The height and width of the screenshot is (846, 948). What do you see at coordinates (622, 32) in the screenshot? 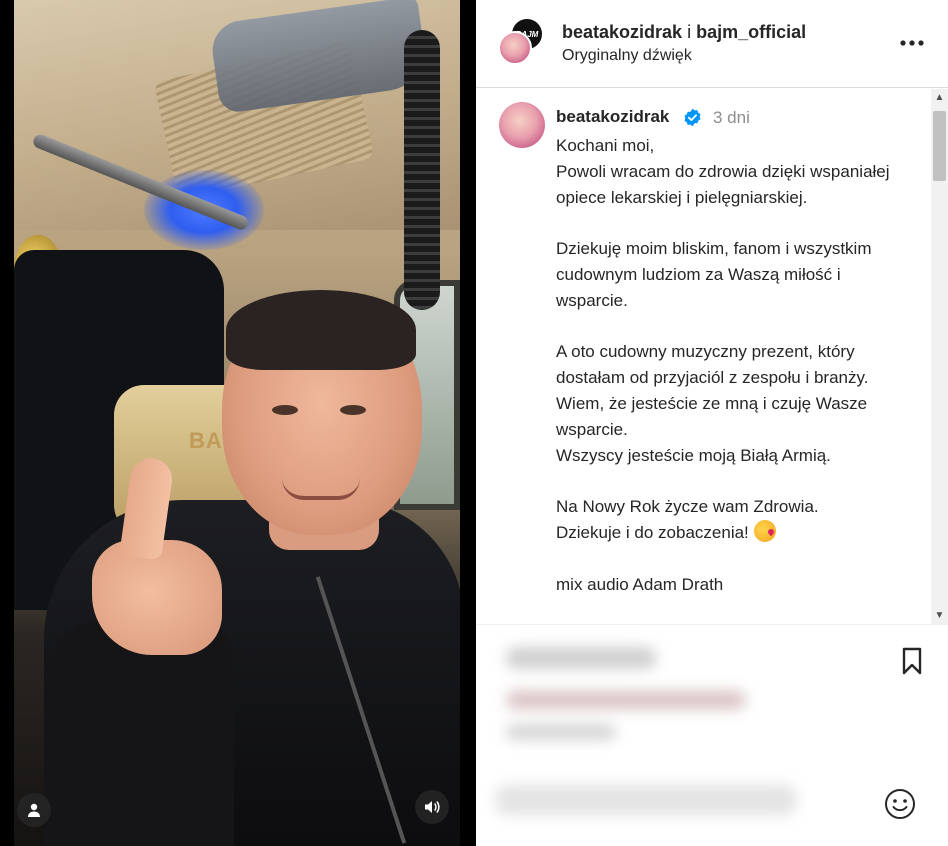
I see `username-primary-link: beatakozidrak` at bounding box center [622, 32].